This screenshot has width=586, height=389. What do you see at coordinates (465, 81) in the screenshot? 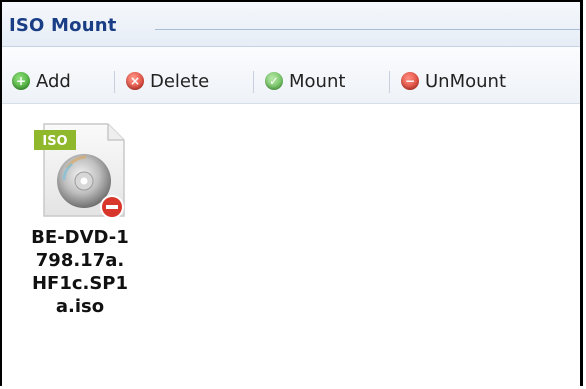
I see `unmount-label: UnMount` at bounding box center [465, 81].